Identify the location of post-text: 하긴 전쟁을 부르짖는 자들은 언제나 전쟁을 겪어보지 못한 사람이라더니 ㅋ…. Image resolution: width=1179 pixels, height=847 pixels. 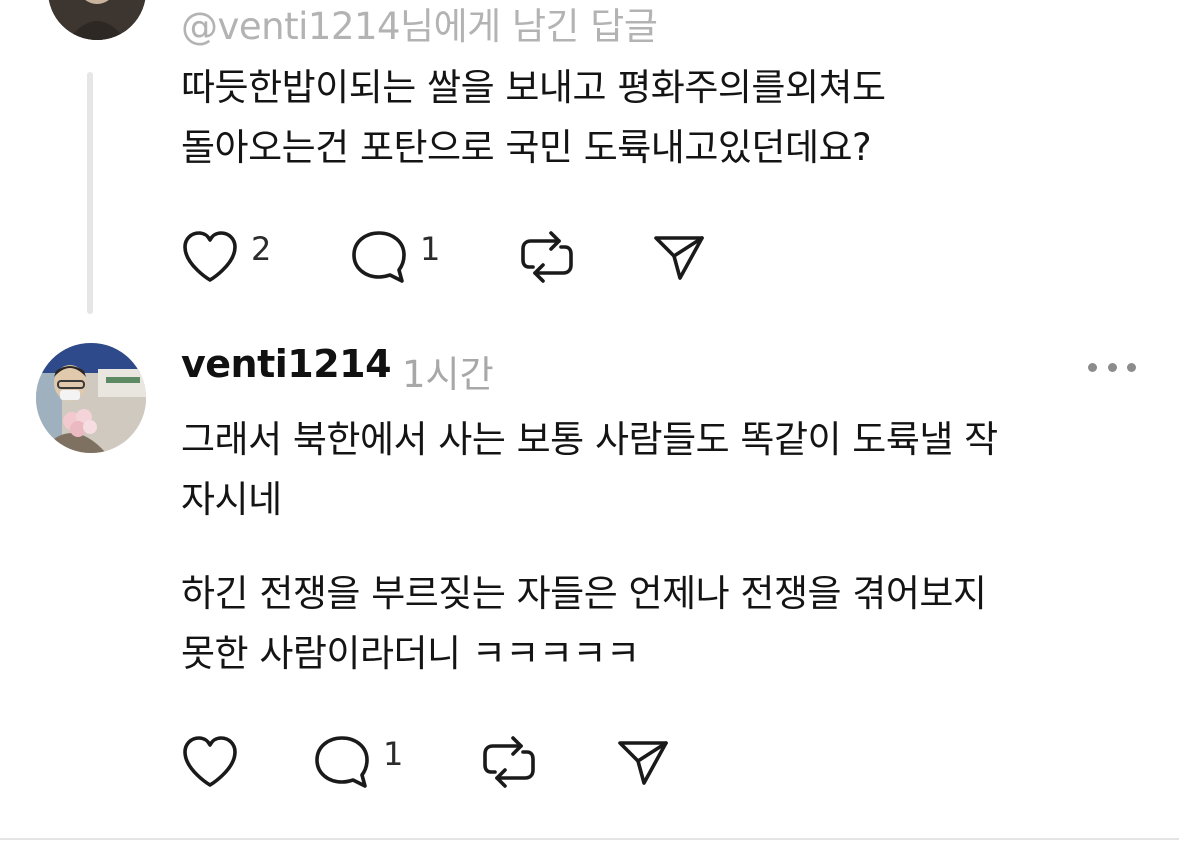
(584, 624).